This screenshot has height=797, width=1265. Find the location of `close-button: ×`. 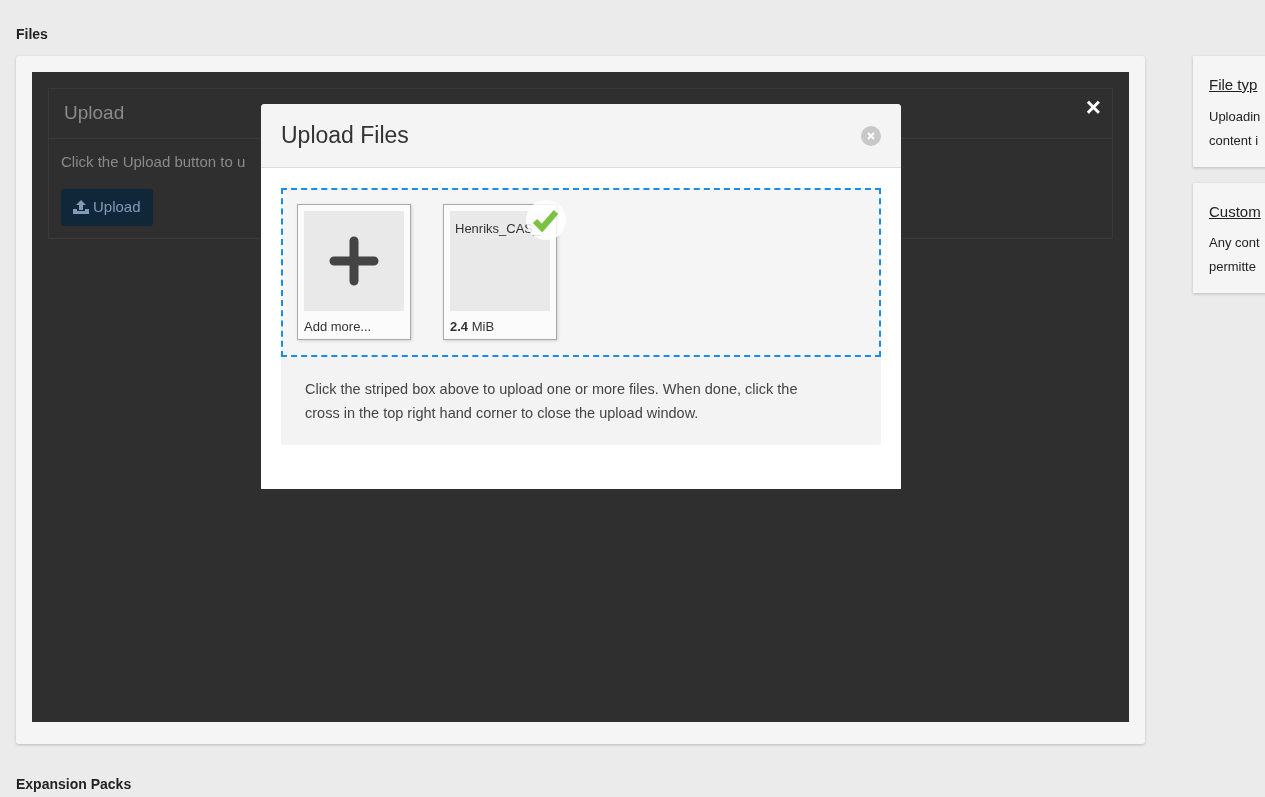

close-button: × is located at coordinates (1093, 107).